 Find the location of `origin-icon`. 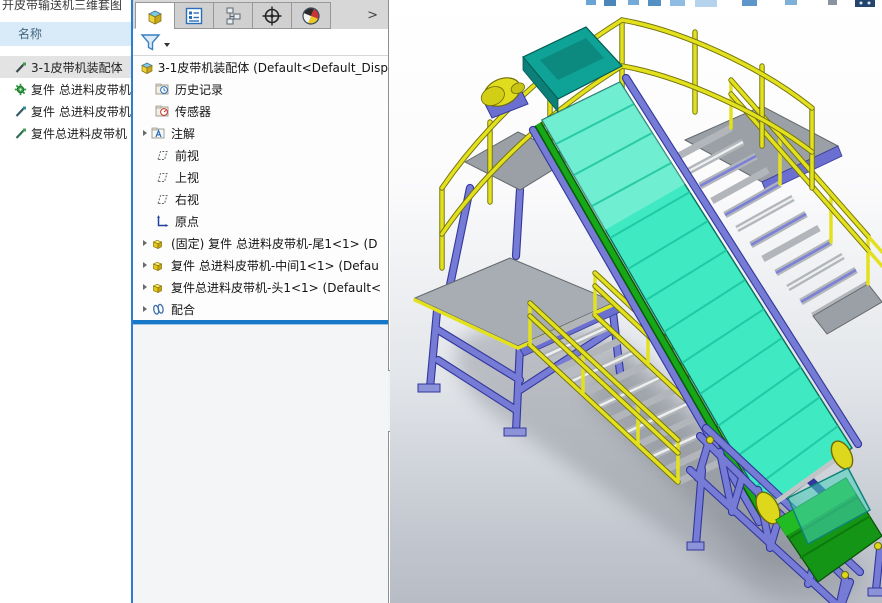

origin-icon is located at coordinates (163, 220).